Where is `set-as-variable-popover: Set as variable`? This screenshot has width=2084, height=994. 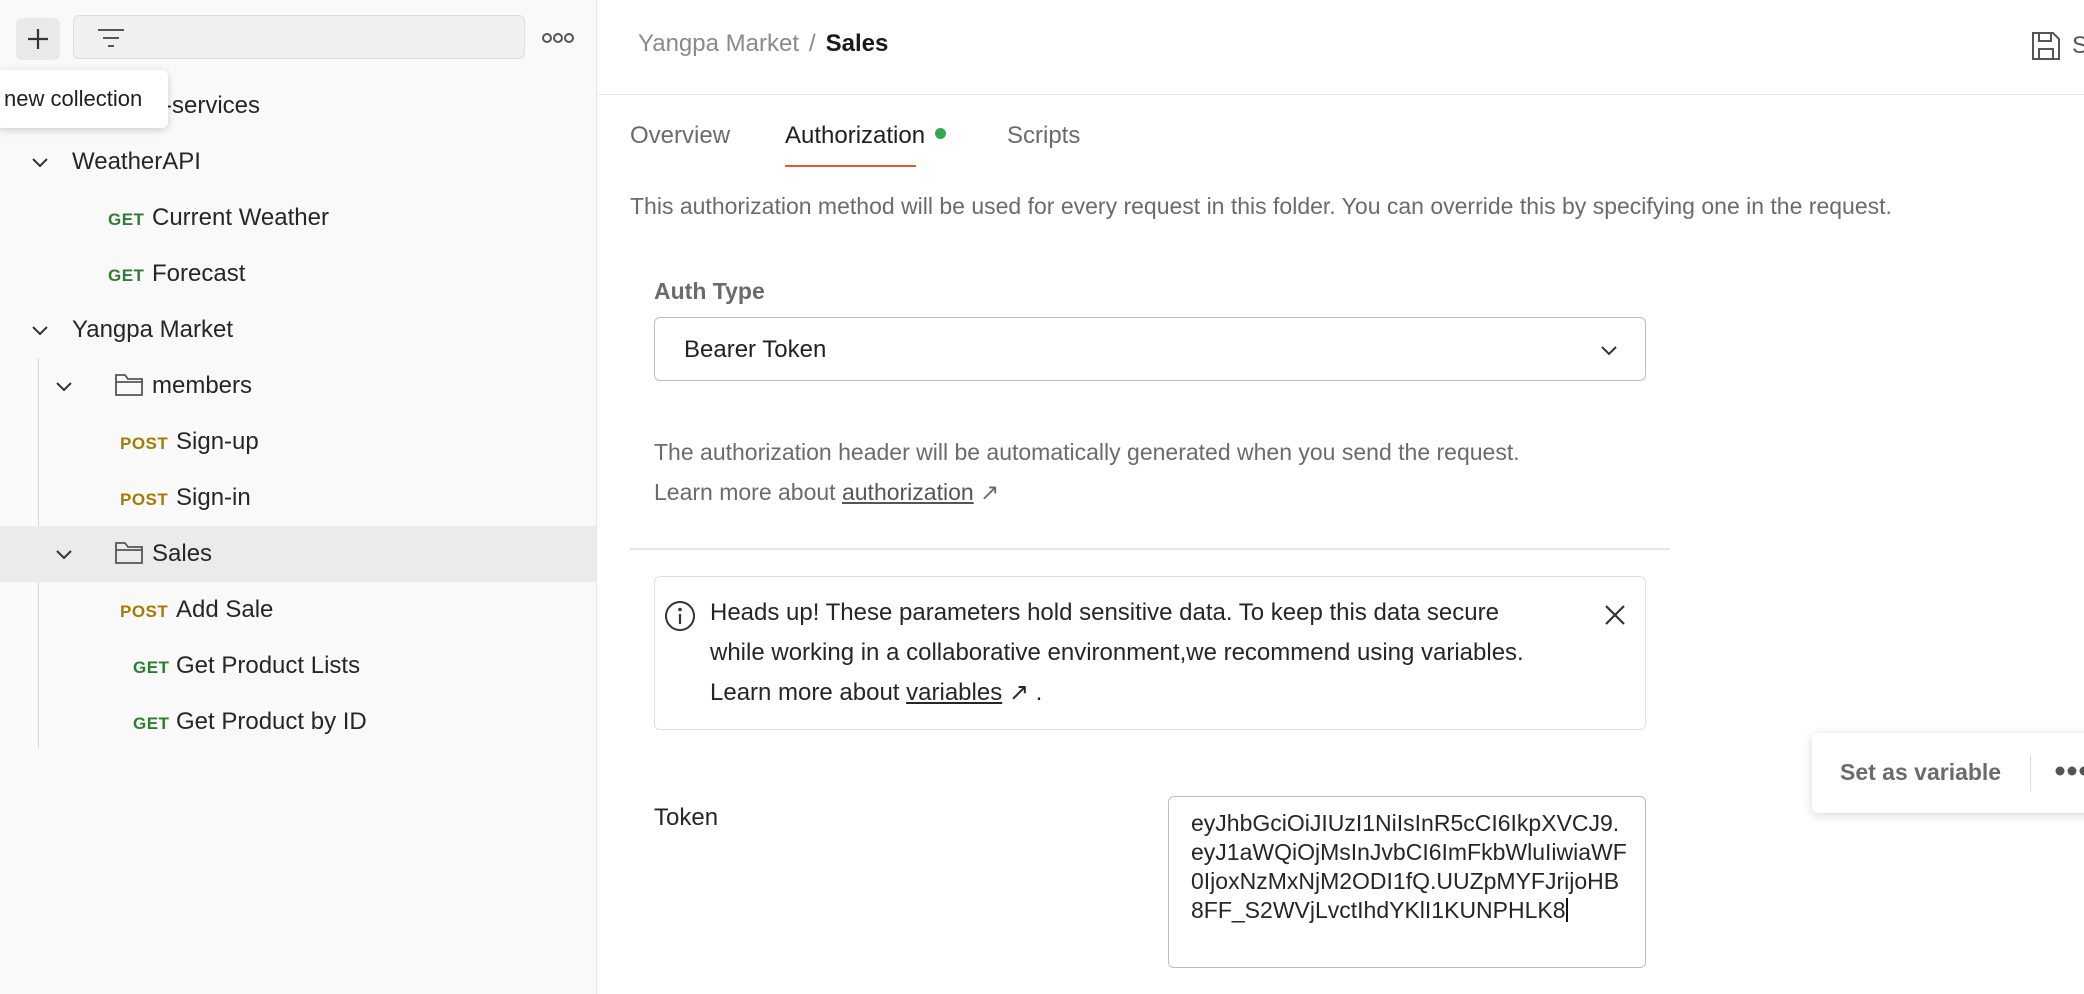 set-as-variable-popover: Set as variable is located at coordinates (1948, 773).